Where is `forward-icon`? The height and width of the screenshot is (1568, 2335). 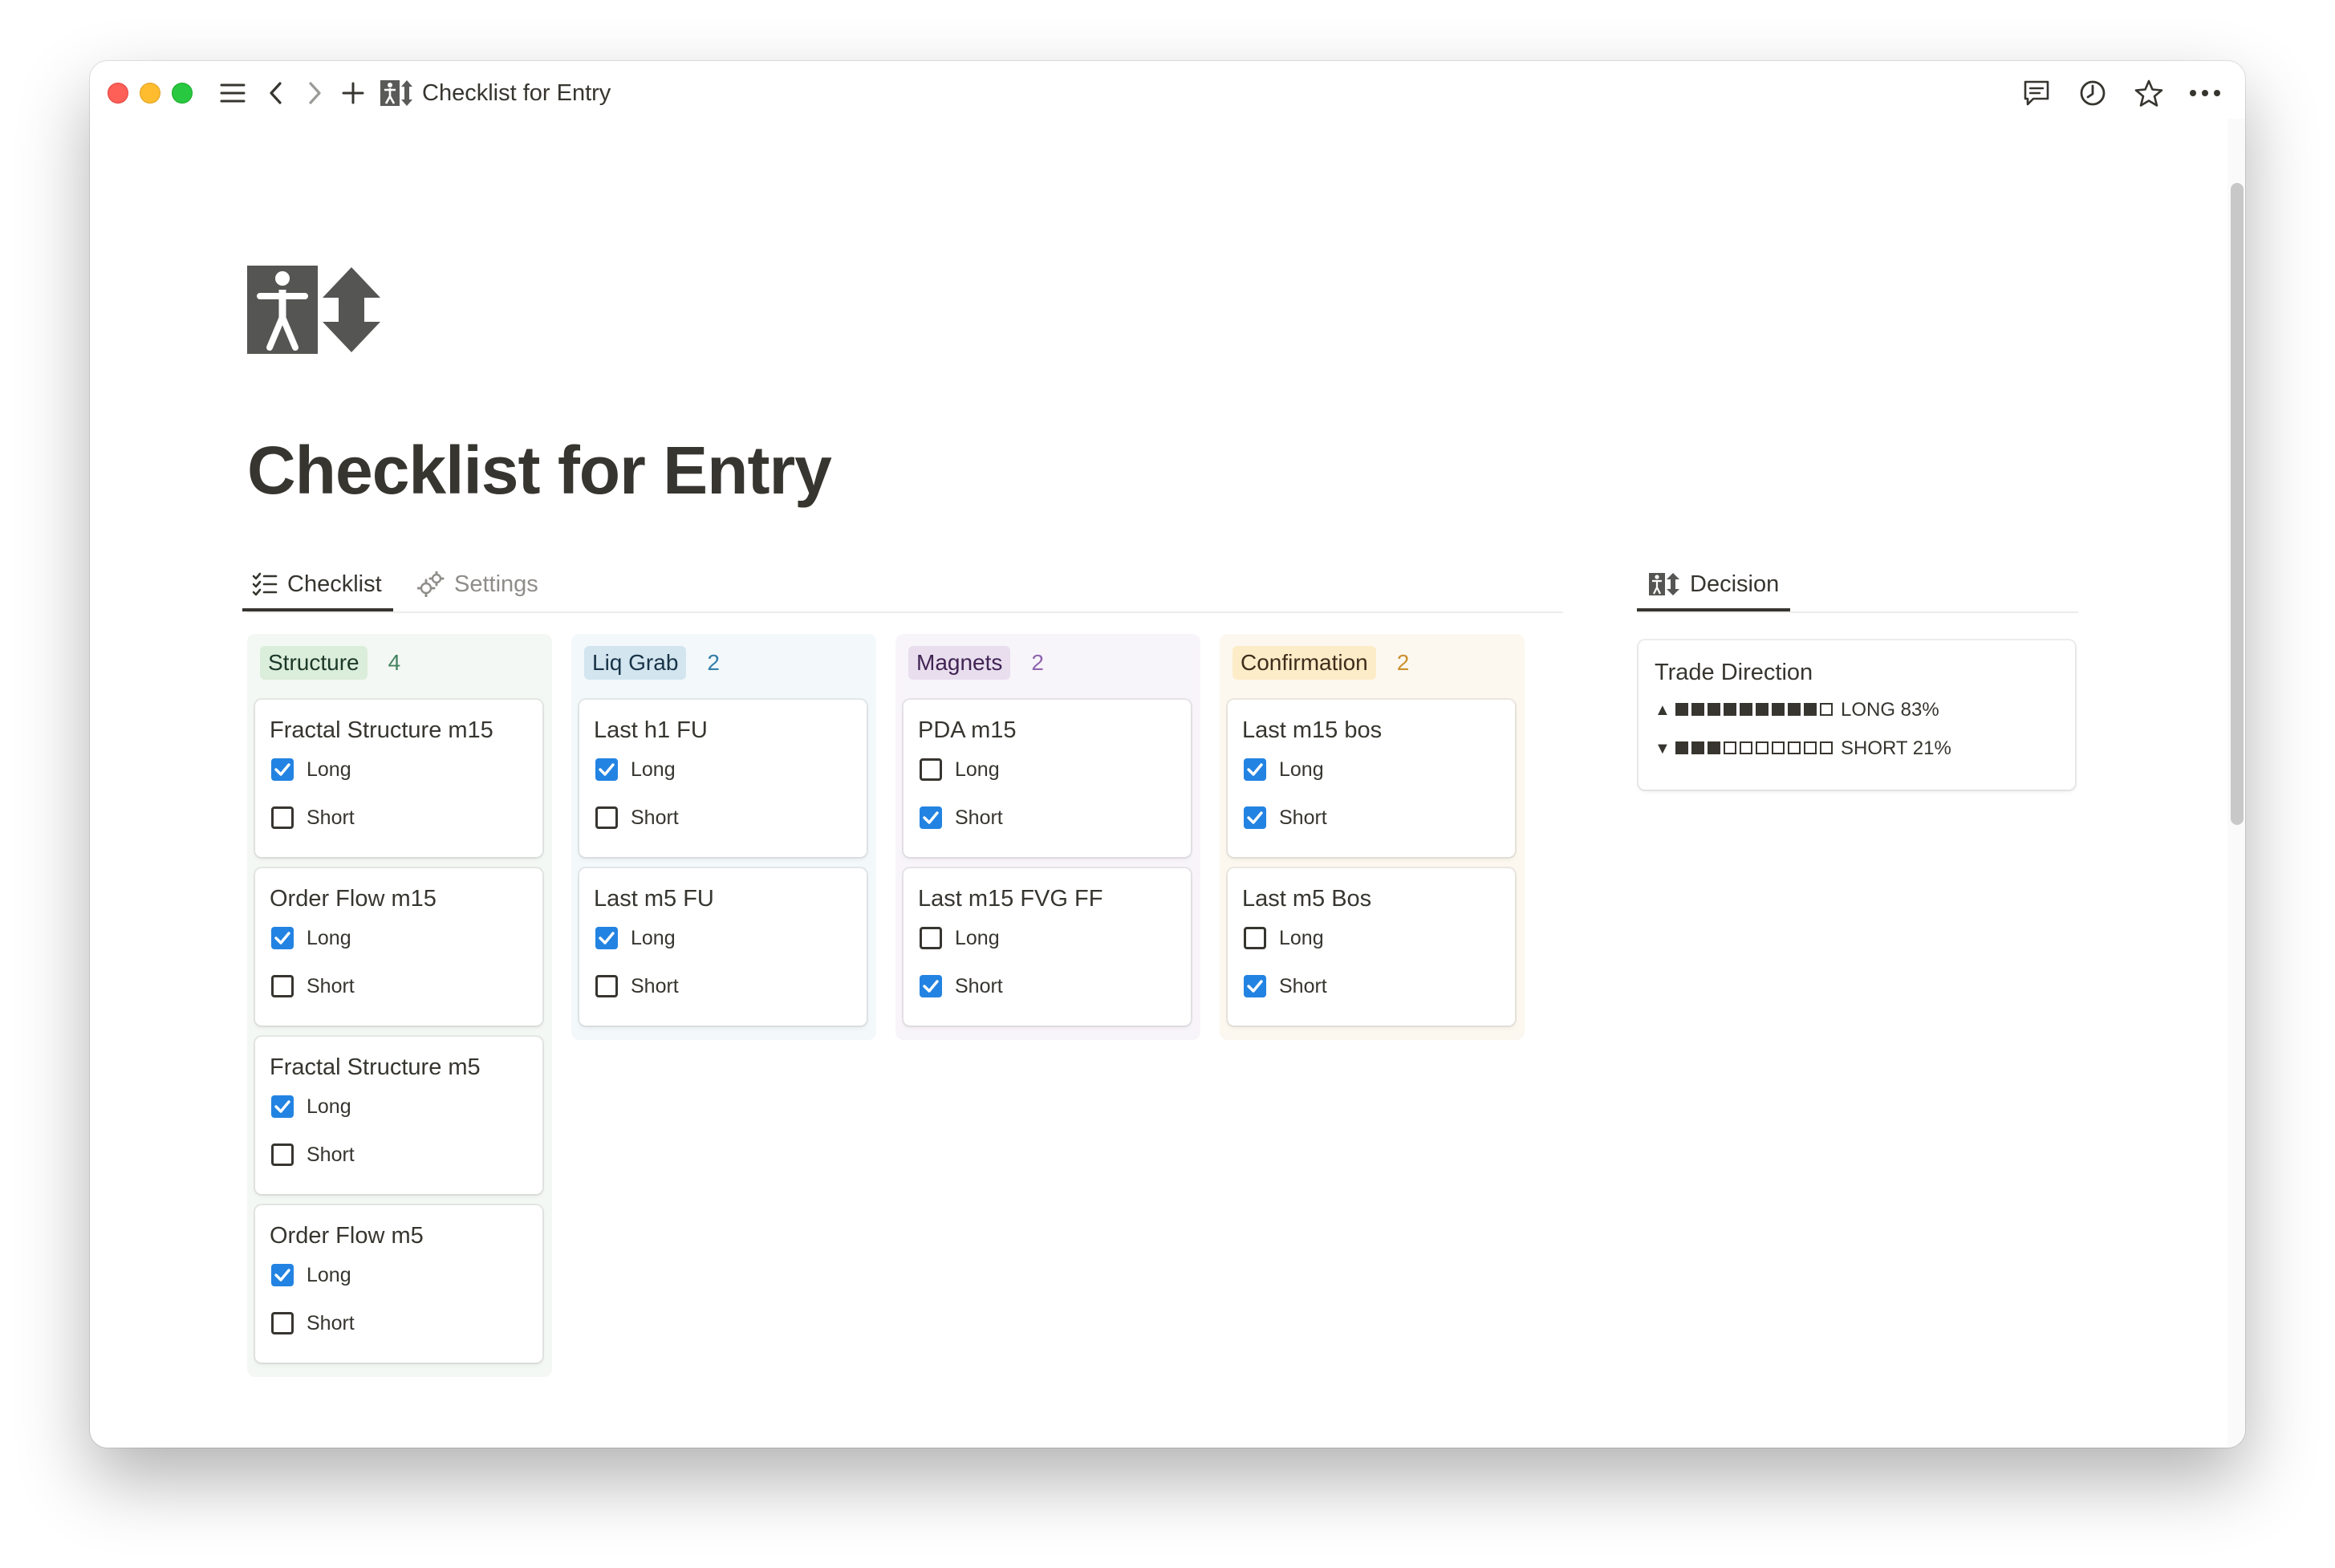
forward-icon is located at coordinates (314, 93).